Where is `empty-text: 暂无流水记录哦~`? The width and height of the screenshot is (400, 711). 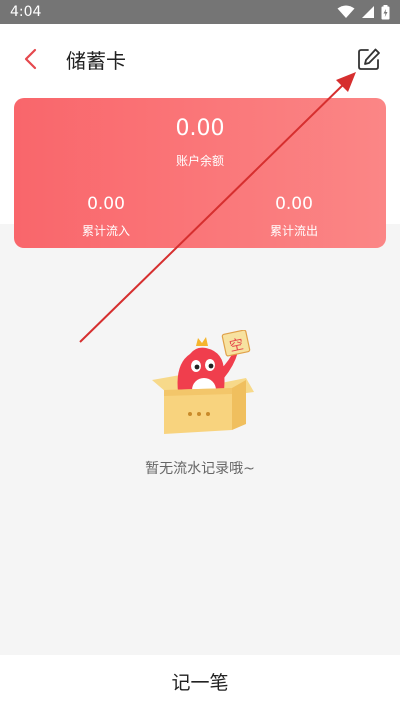 empty-text: 暂无流水记录哦~ is located at coordinates (200, 469).